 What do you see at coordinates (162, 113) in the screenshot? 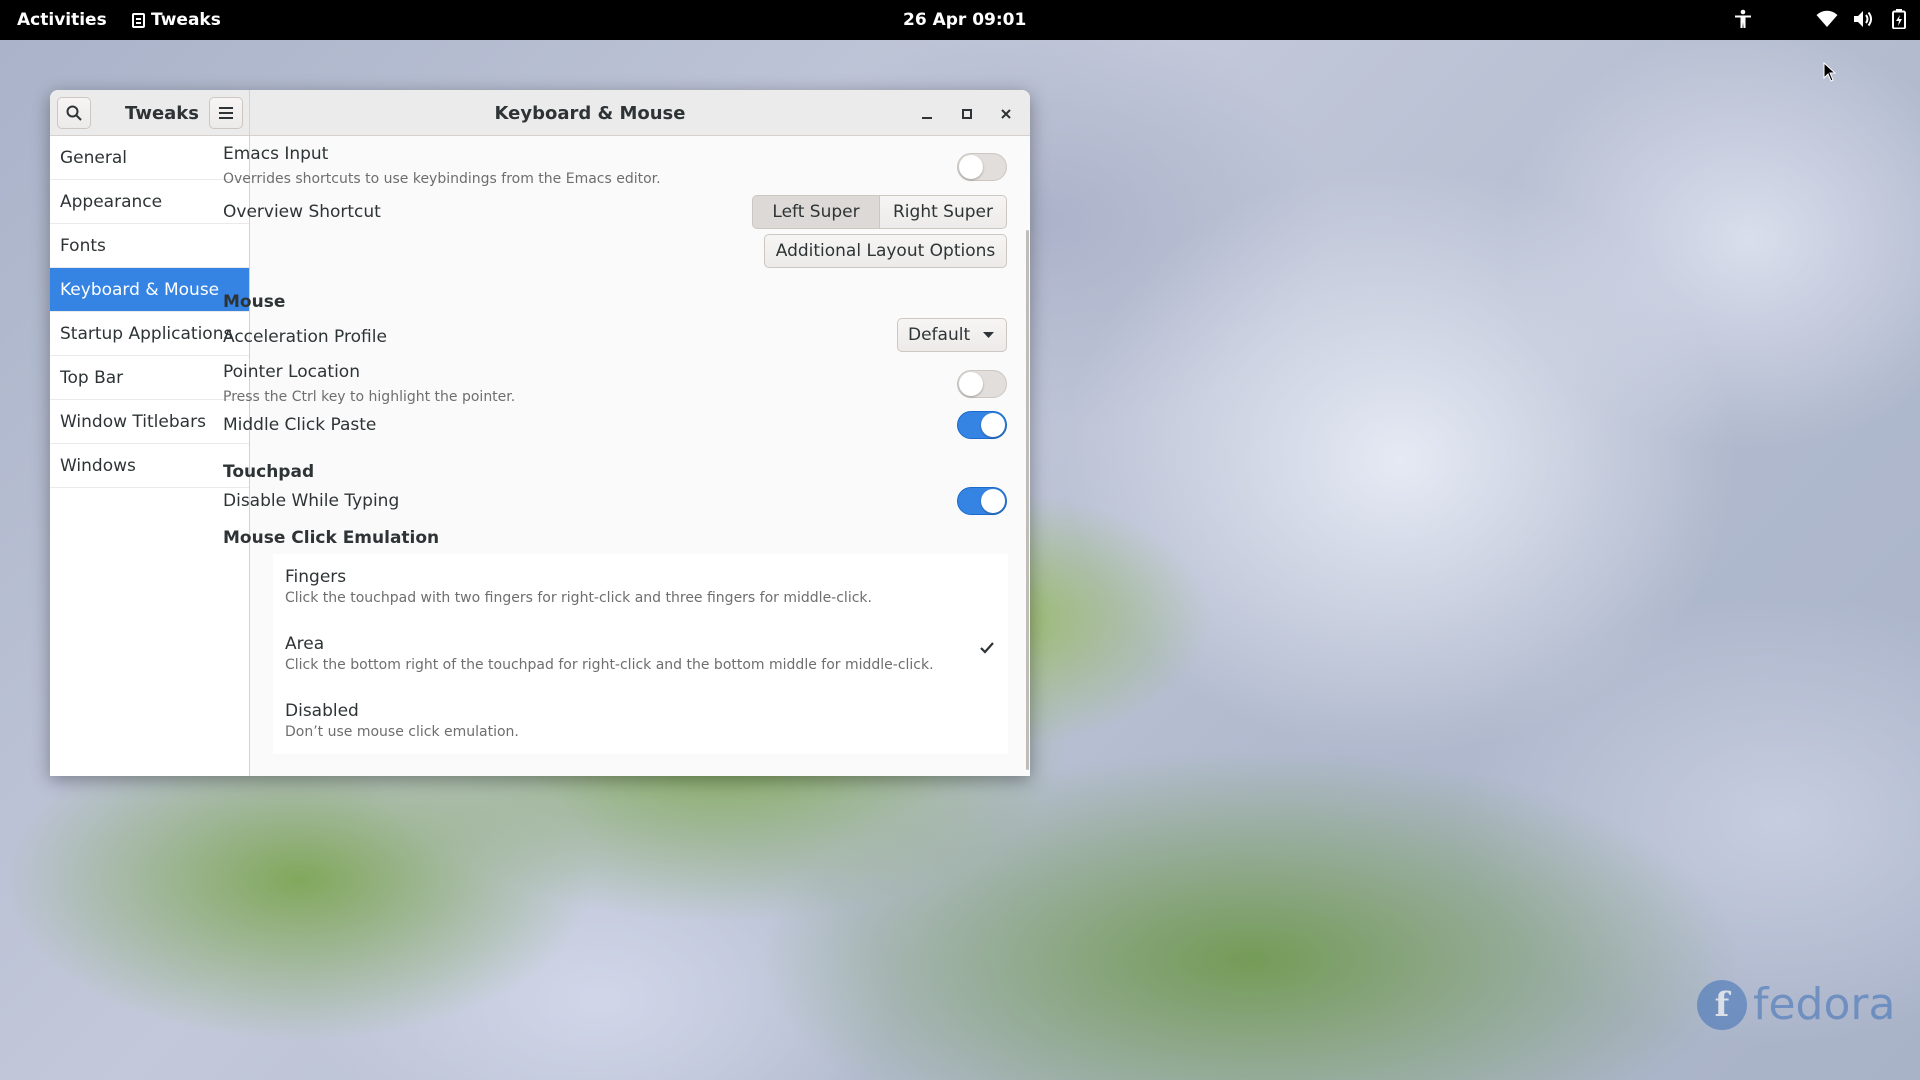
I see `sidebar-title: Tweaks` at bounding box center [162, 113].